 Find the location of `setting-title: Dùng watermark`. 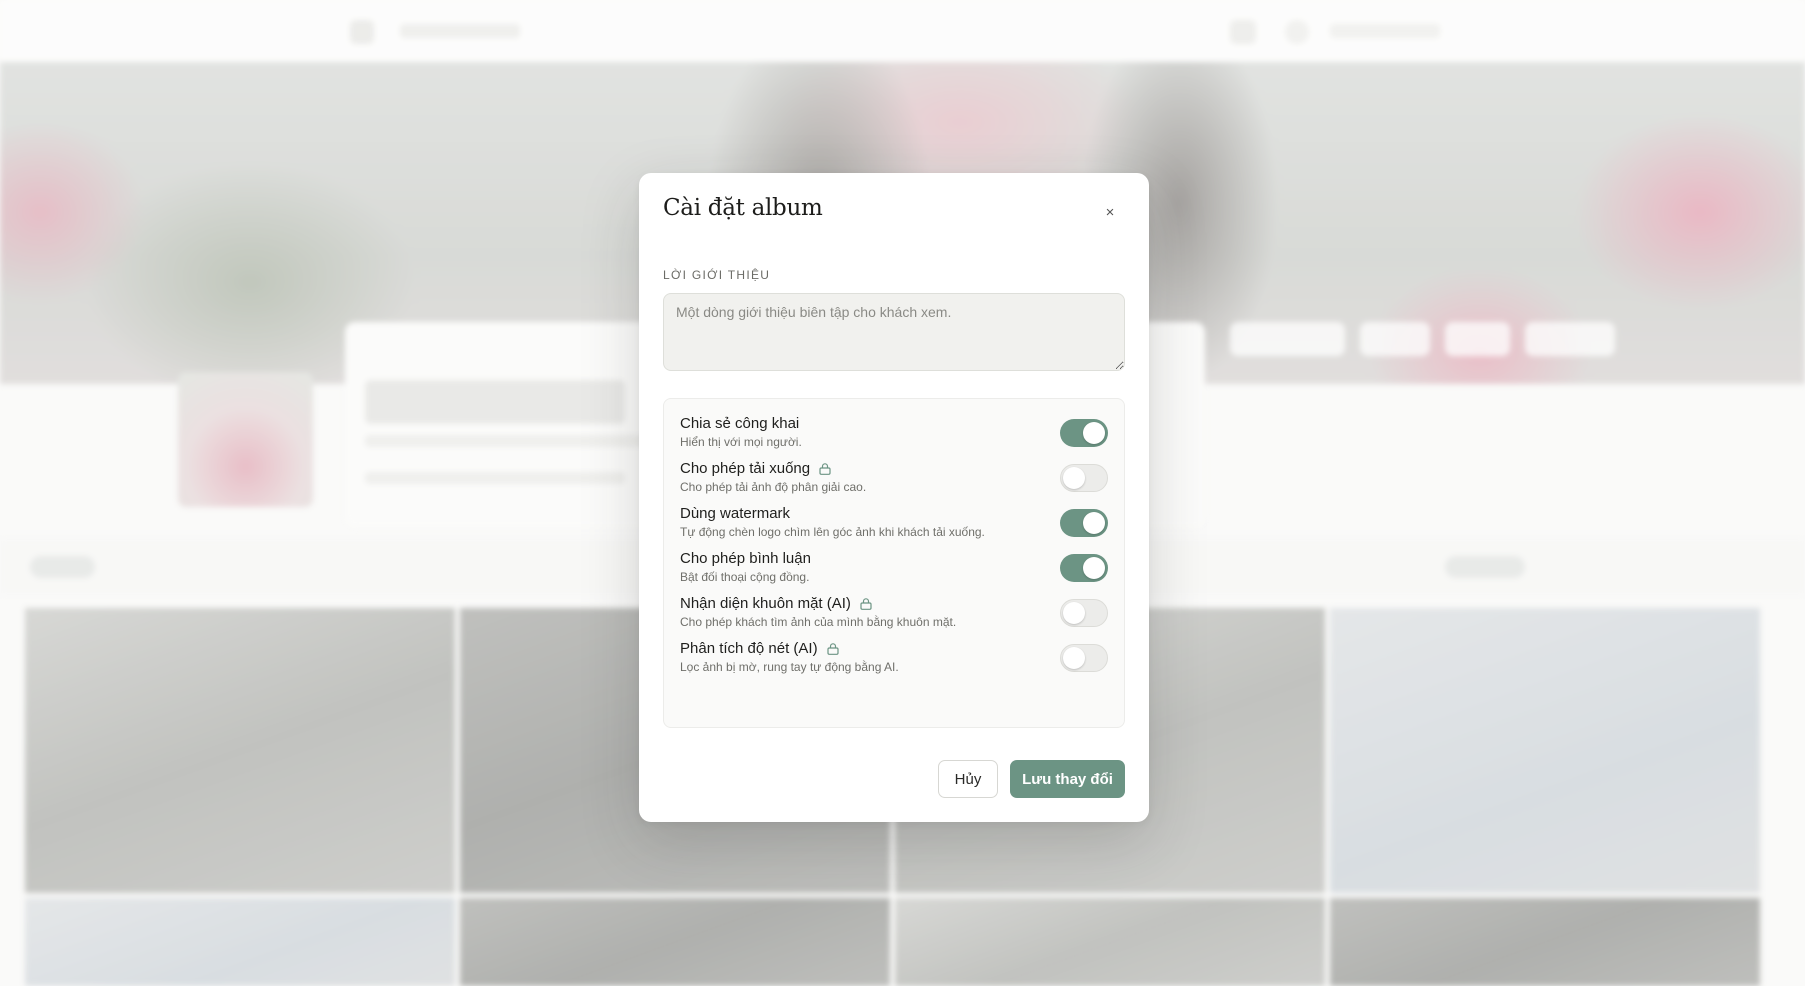

setting-title: Dùng watermark is located at coordinates (735, 513).